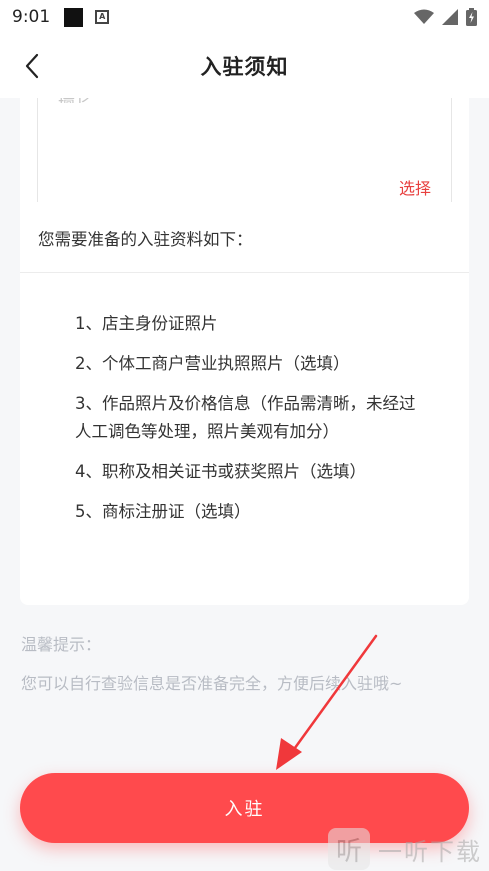 This screenshot has width=489, height=871. Describe the element at coordinates (424, 16) in the screenshot. I see `wifi-icon` at that location.